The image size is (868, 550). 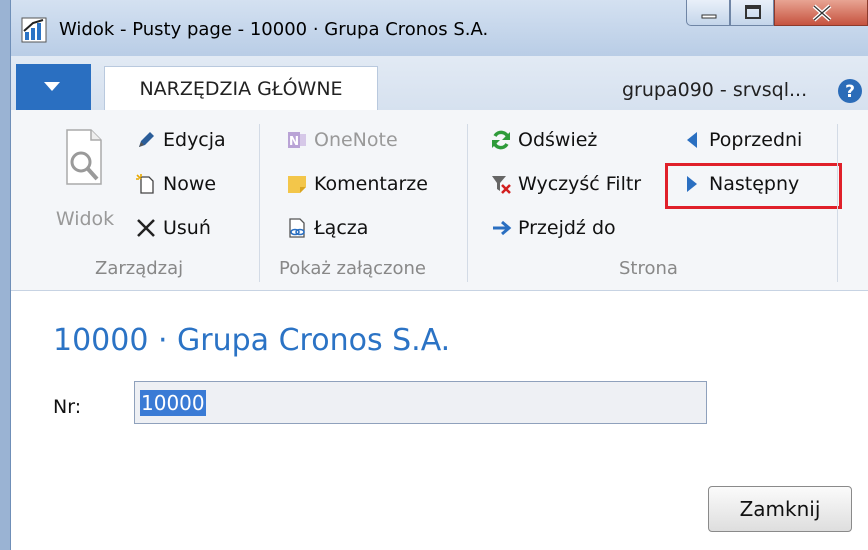 I want to click on note-icon, so click(x=297, y=184).